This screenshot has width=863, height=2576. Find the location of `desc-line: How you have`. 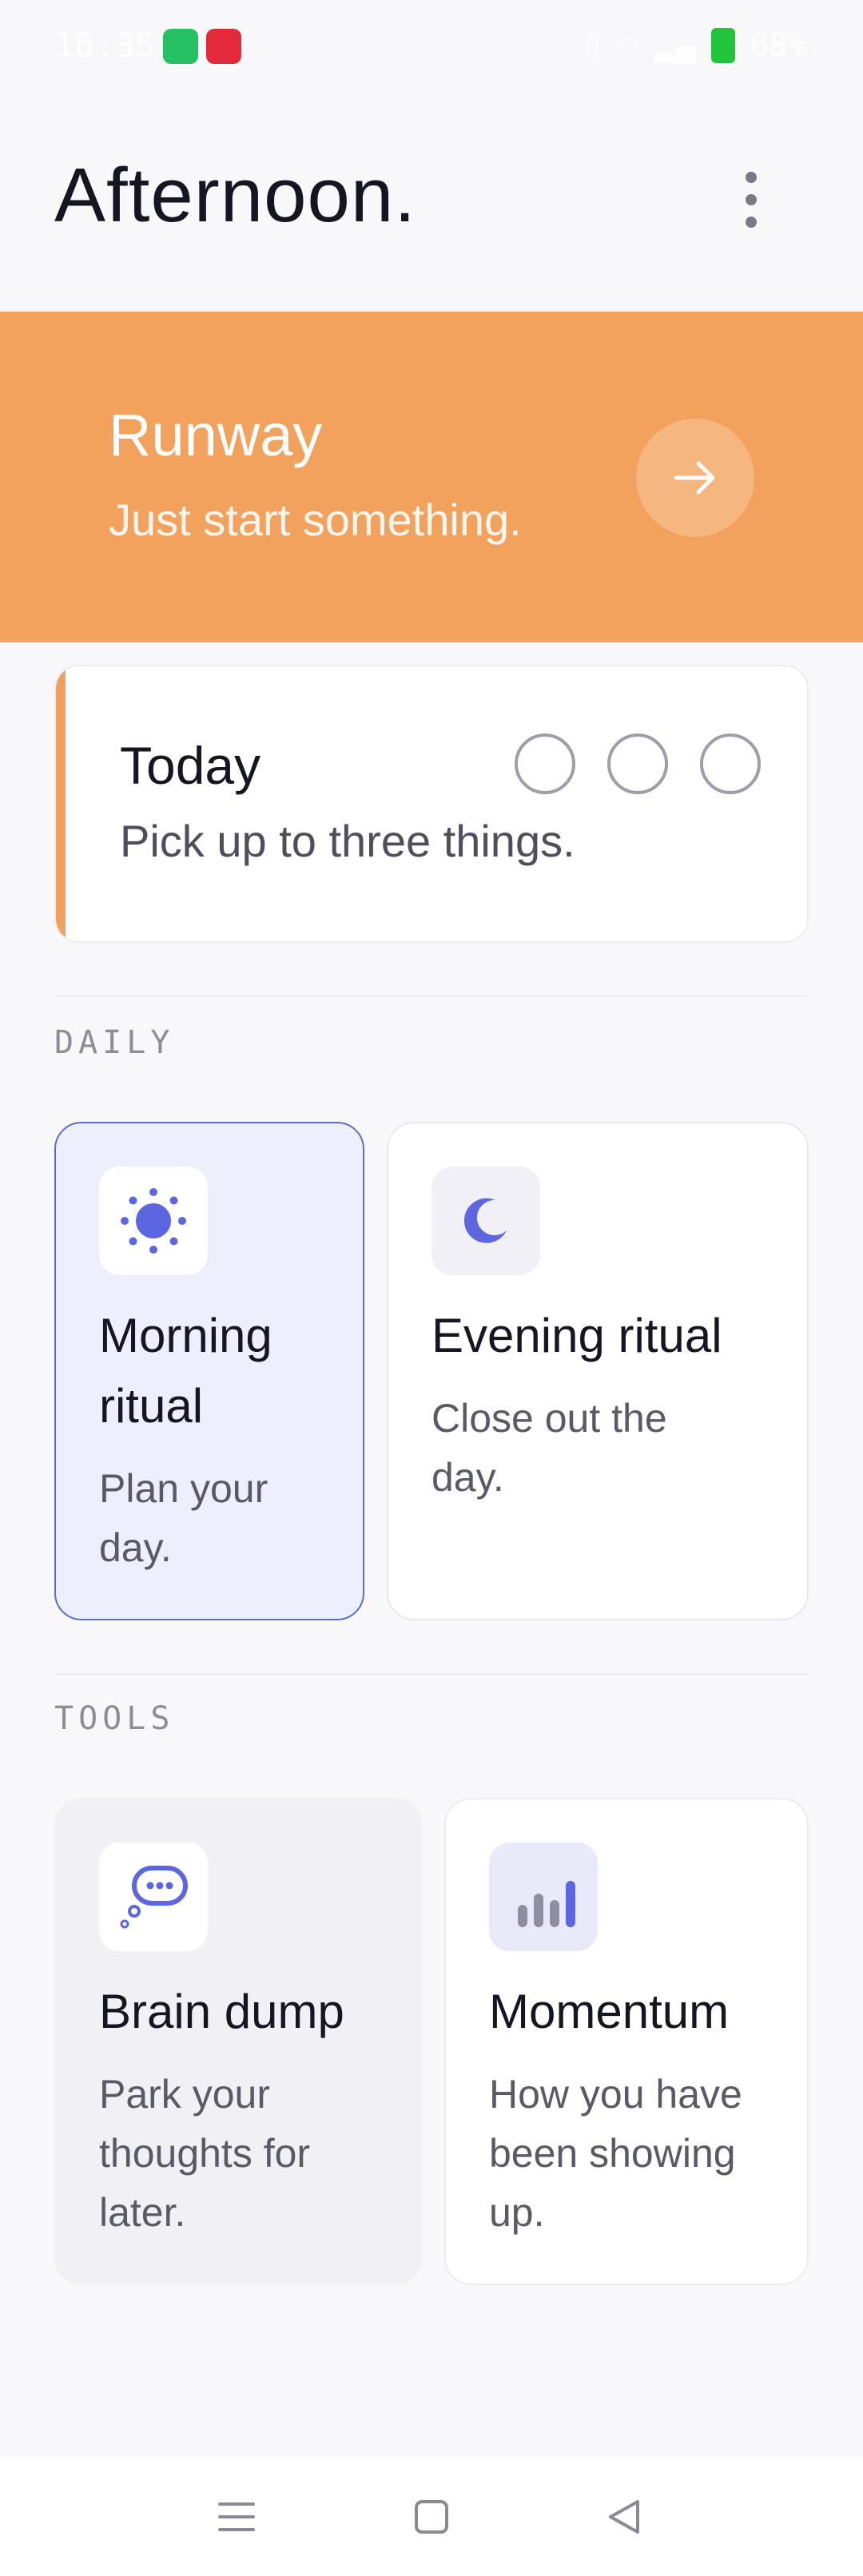

desc-line: How you have is located at coordinates (615, 2094).